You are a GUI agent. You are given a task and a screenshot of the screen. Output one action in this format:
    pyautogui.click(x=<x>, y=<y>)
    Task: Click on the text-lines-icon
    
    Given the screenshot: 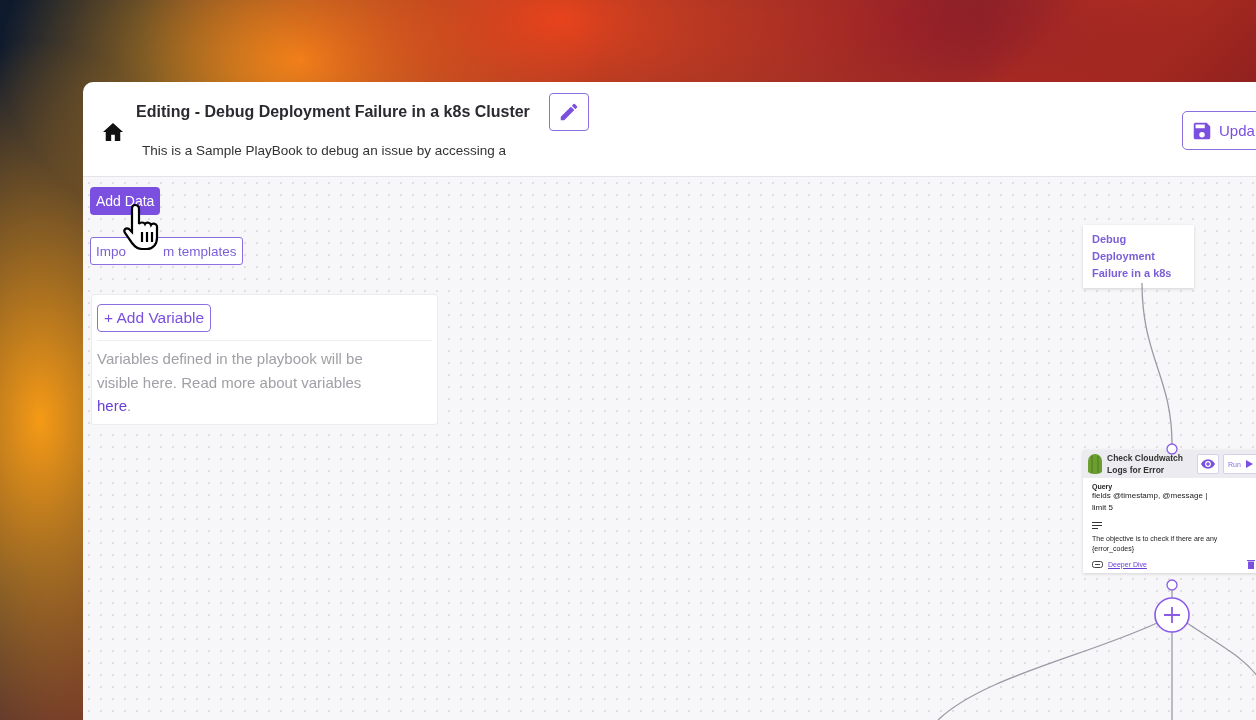 What is the action you would take?
    pyautogui.click(x=1097, y=525)
    